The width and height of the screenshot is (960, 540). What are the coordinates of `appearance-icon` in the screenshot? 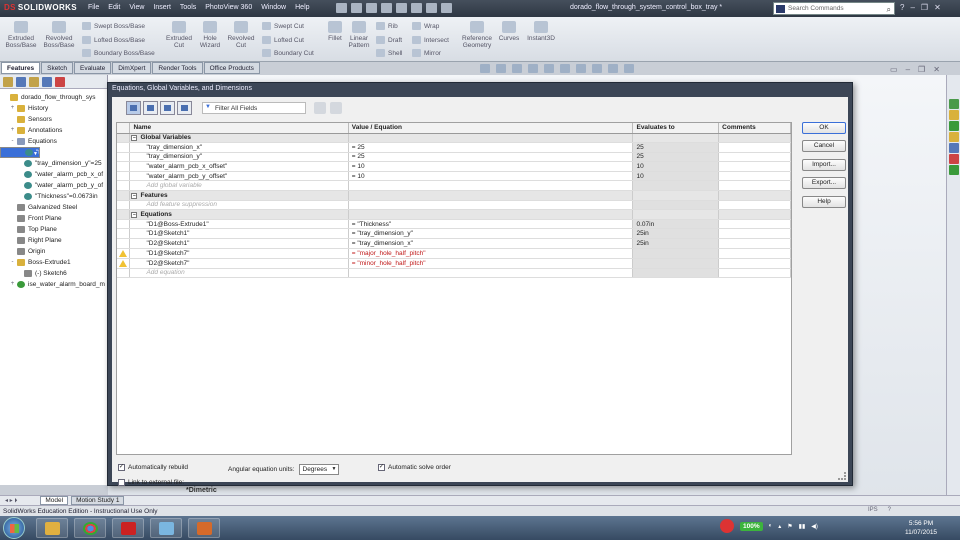 It's located at (597, 68).